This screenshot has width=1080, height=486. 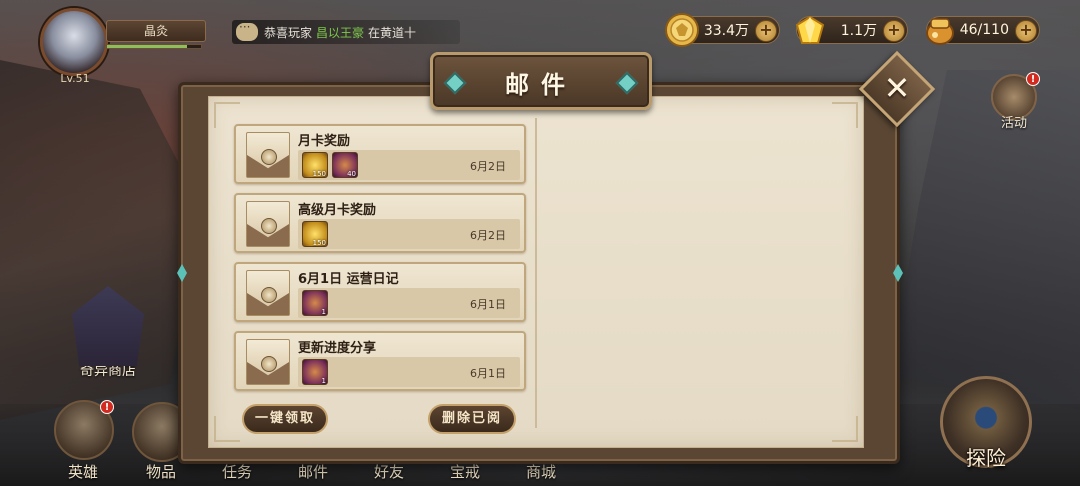 I want to click on diamond-currency: 1.1万 +, so click(x=851, y=29).